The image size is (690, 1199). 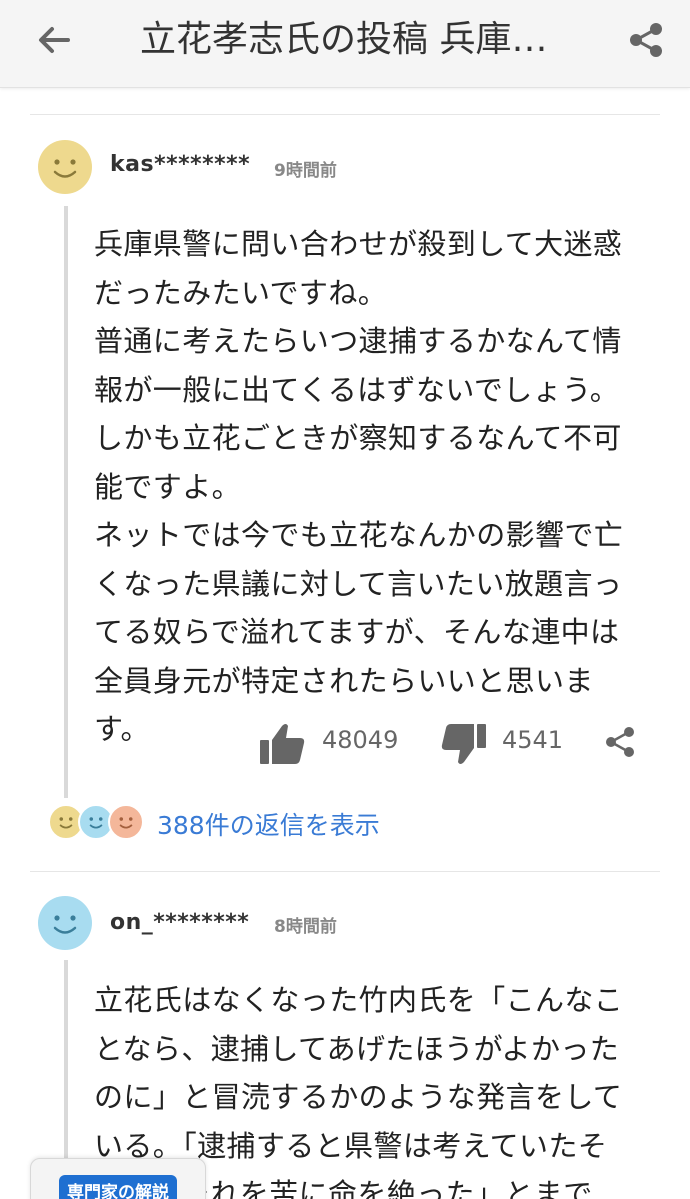 I want to click on replies-row: 388件の返信を表示, so click(x=345, y=824).